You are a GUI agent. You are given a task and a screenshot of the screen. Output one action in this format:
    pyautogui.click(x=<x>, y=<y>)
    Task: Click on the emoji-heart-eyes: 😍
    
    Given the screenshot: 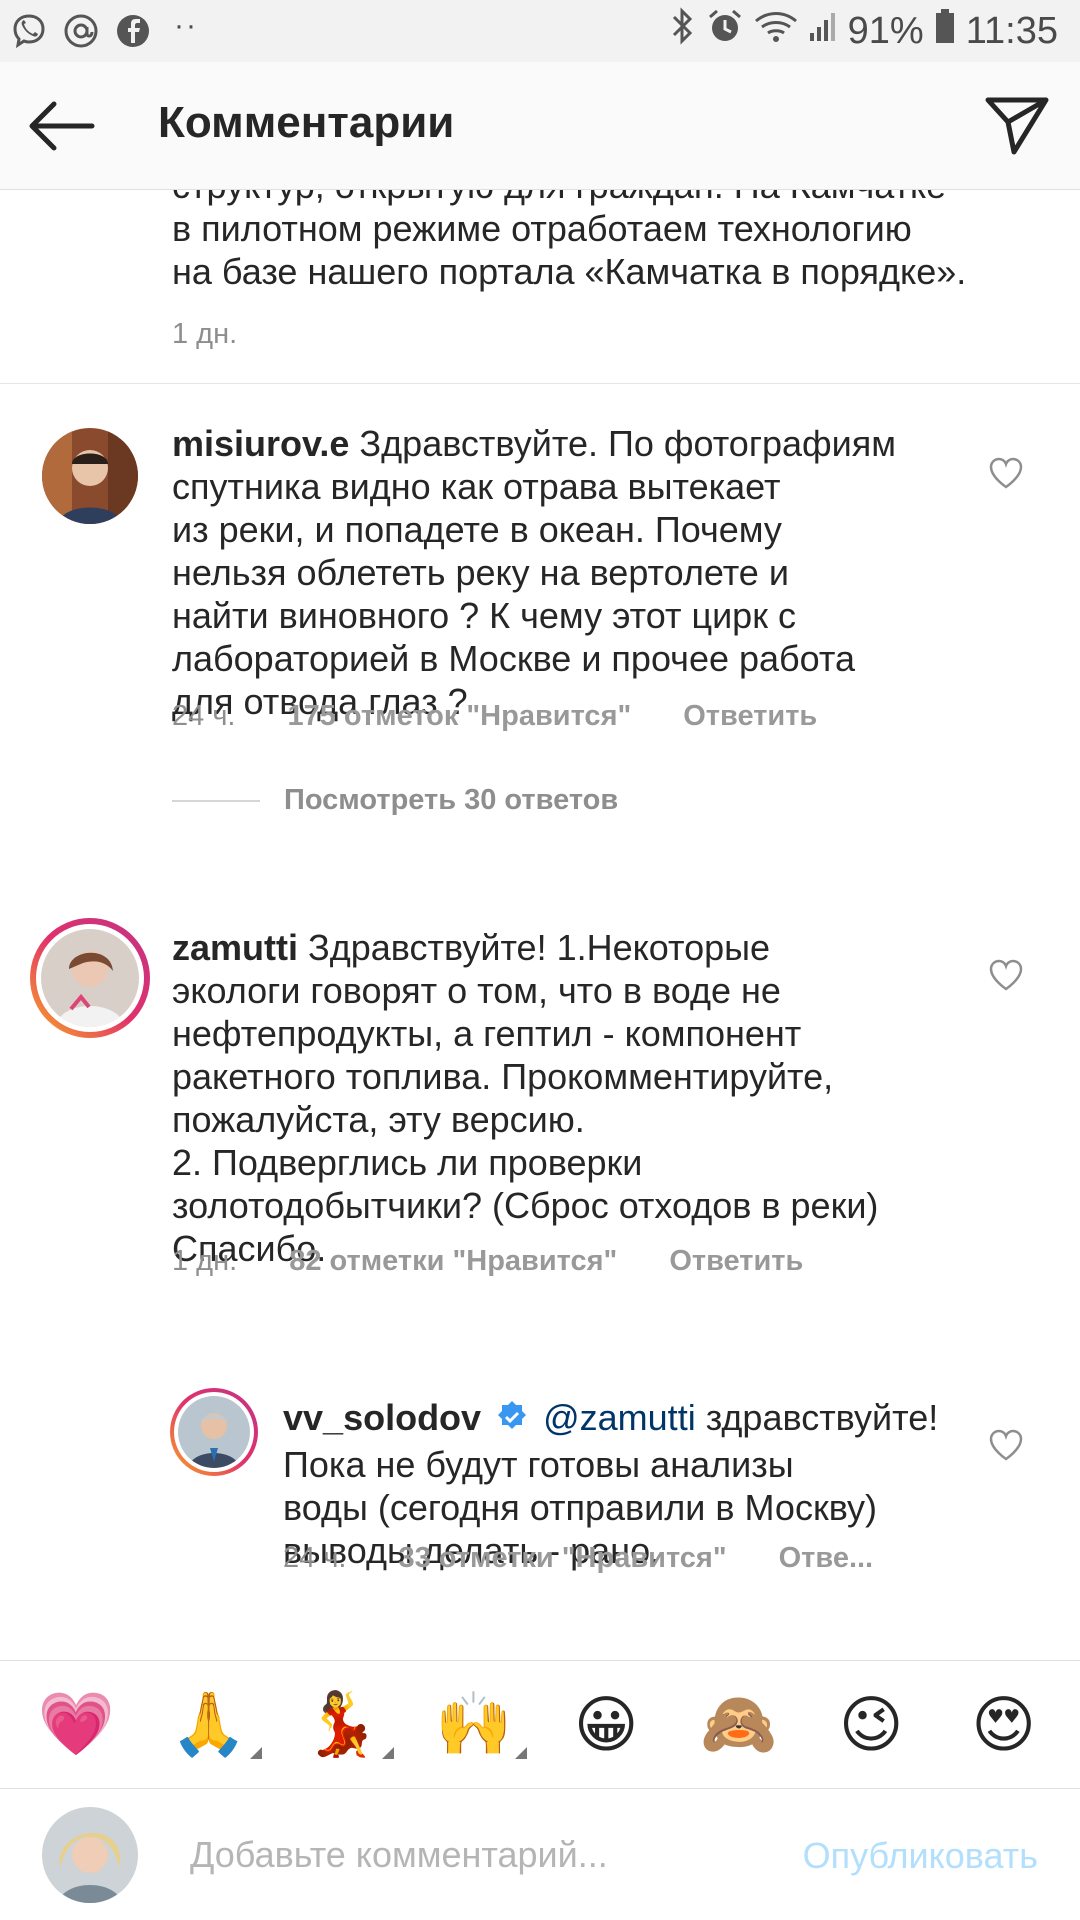 What is the action you would take?
    pyautogui.click(x=1004, y=1724)
    